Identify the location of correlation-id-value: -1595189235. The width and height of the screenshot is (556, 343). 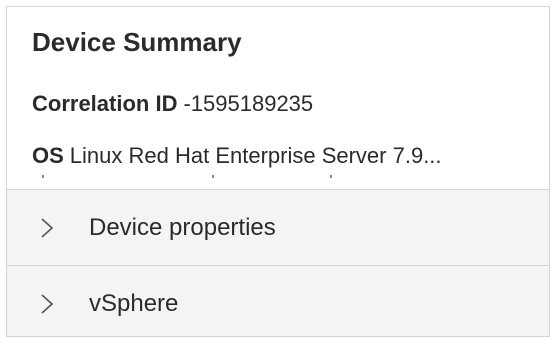
(248, 103).